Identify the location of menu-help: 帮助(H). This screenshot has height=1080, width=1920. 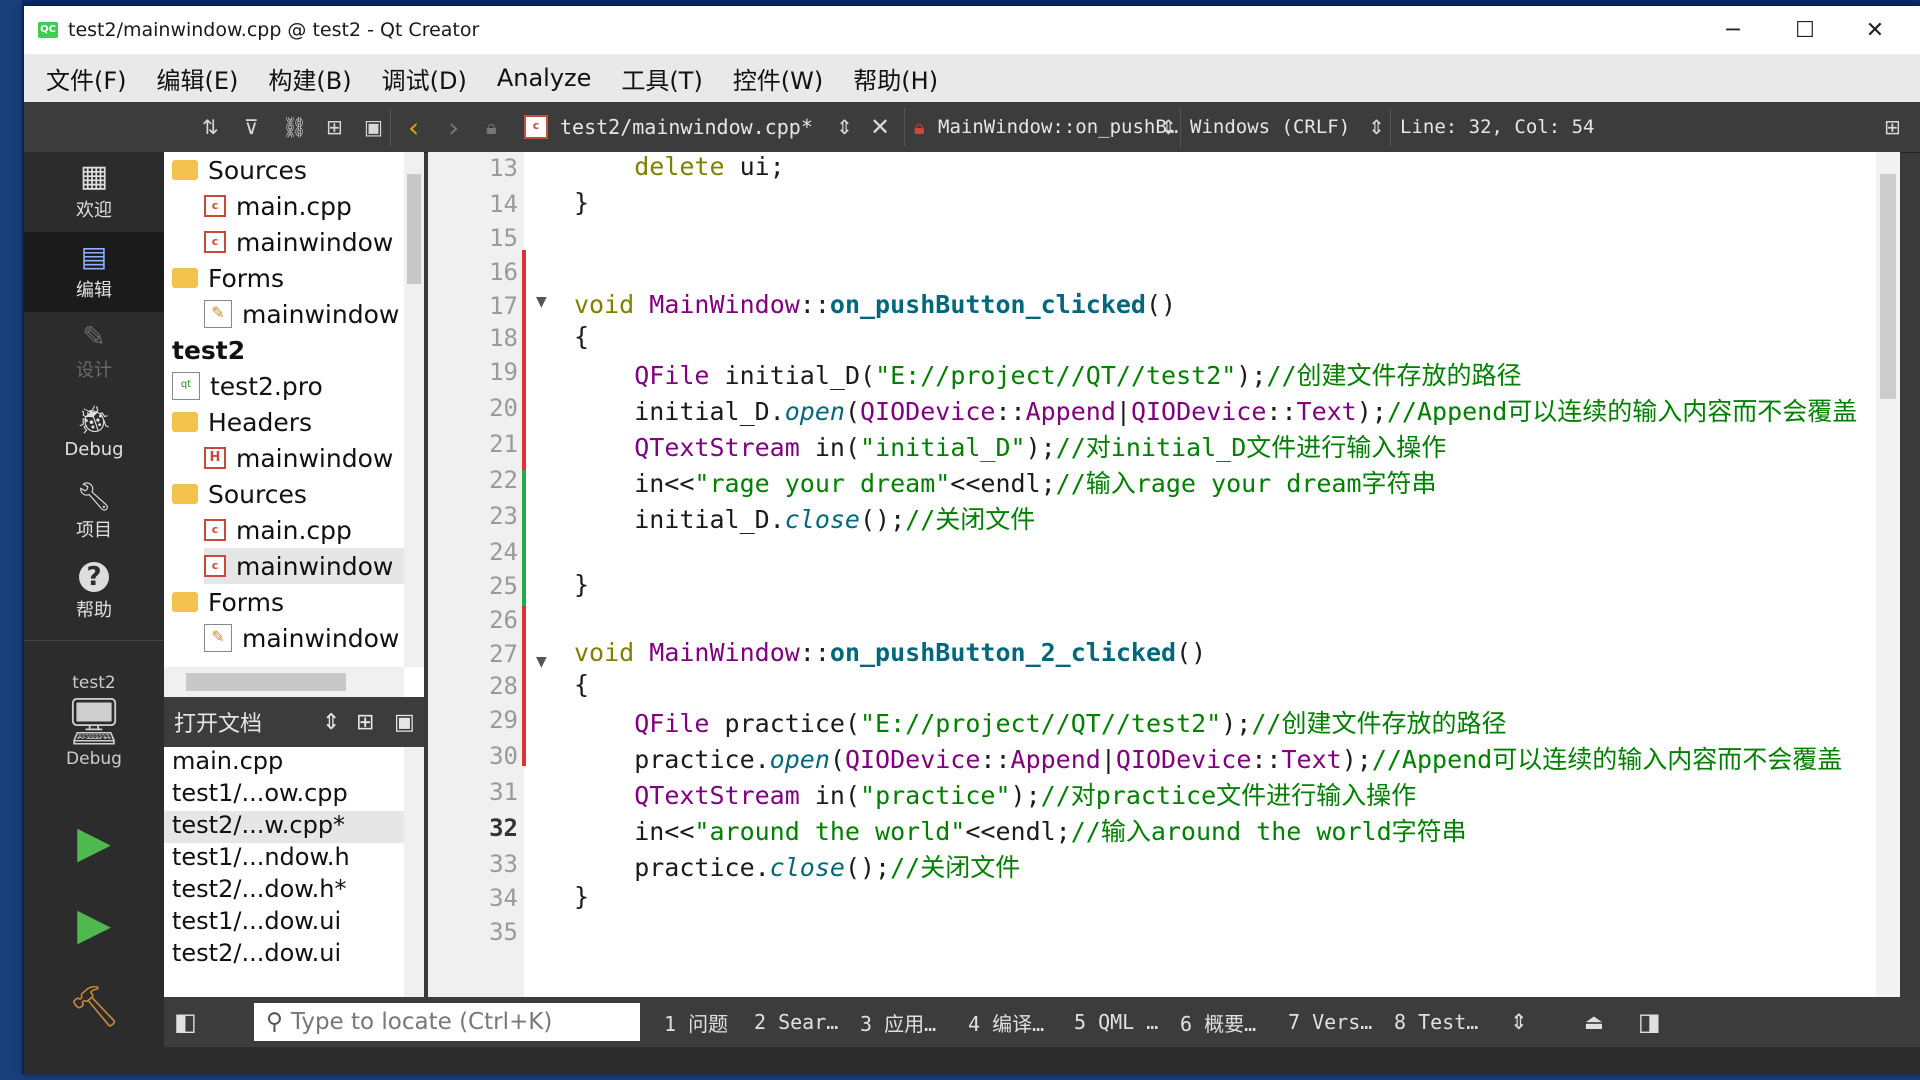
(895, 78).